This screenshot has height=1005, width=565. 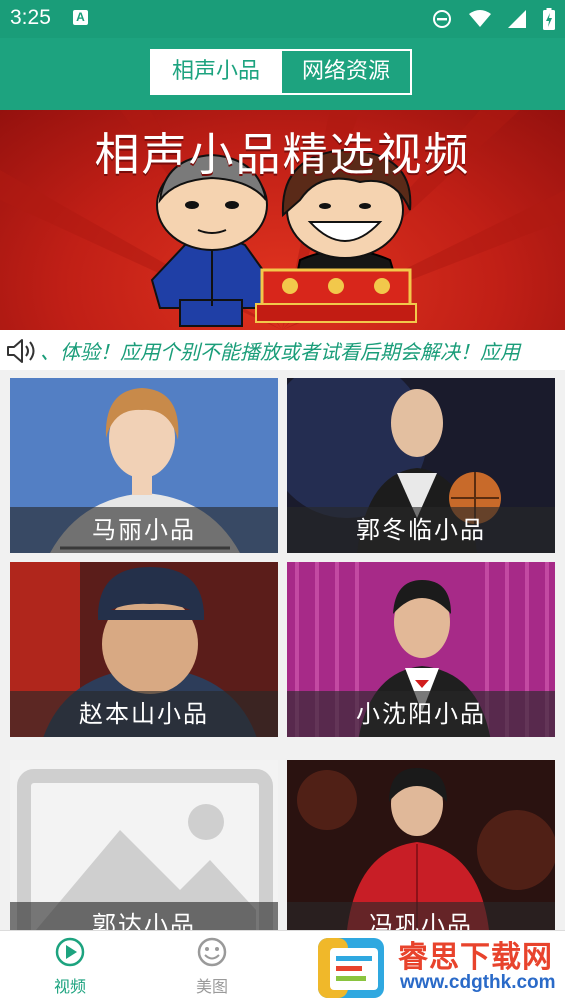 What do you see at coordinates (336, 295) in the screenshot?
I see `performance-table` at bounding box center [336, 295].